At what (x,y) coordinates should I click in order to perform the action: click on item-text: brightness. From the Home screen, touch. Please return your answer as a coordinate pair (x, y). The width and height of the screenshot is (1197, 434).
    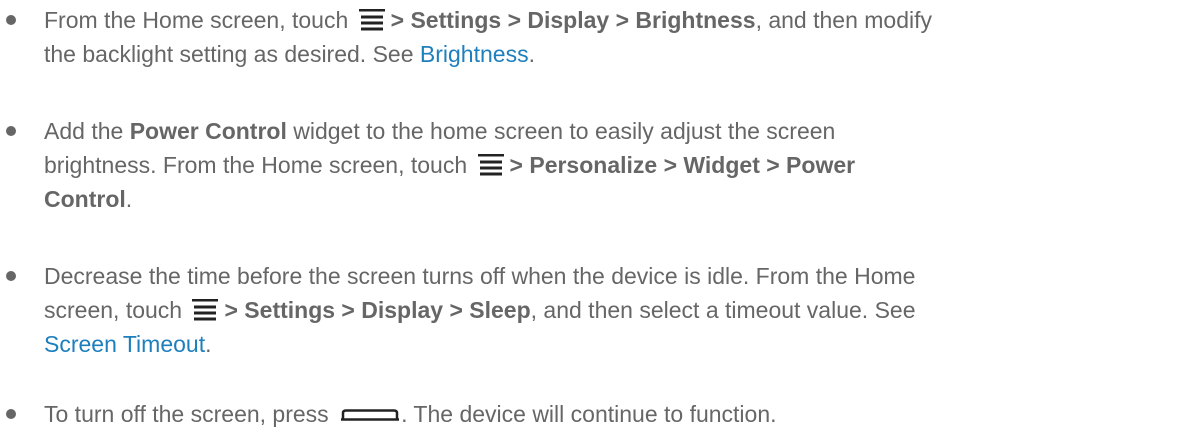
    Looking at the image, I should click on (256, 165).